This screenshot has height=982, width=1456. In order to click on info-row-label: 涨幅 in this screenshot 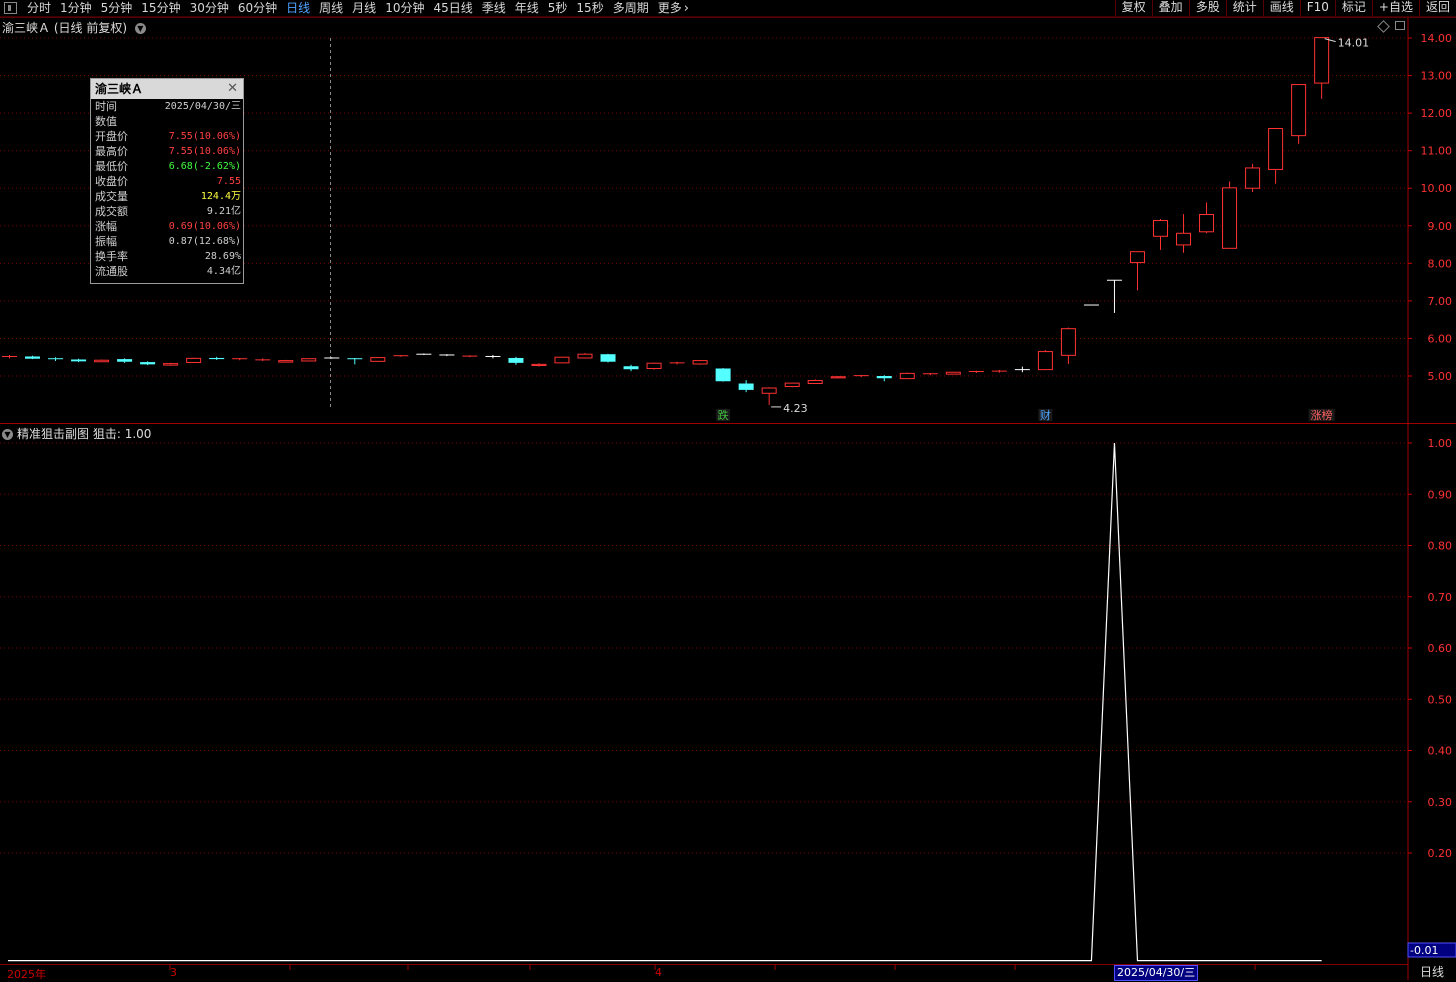, I will do `click(106, 226)`.